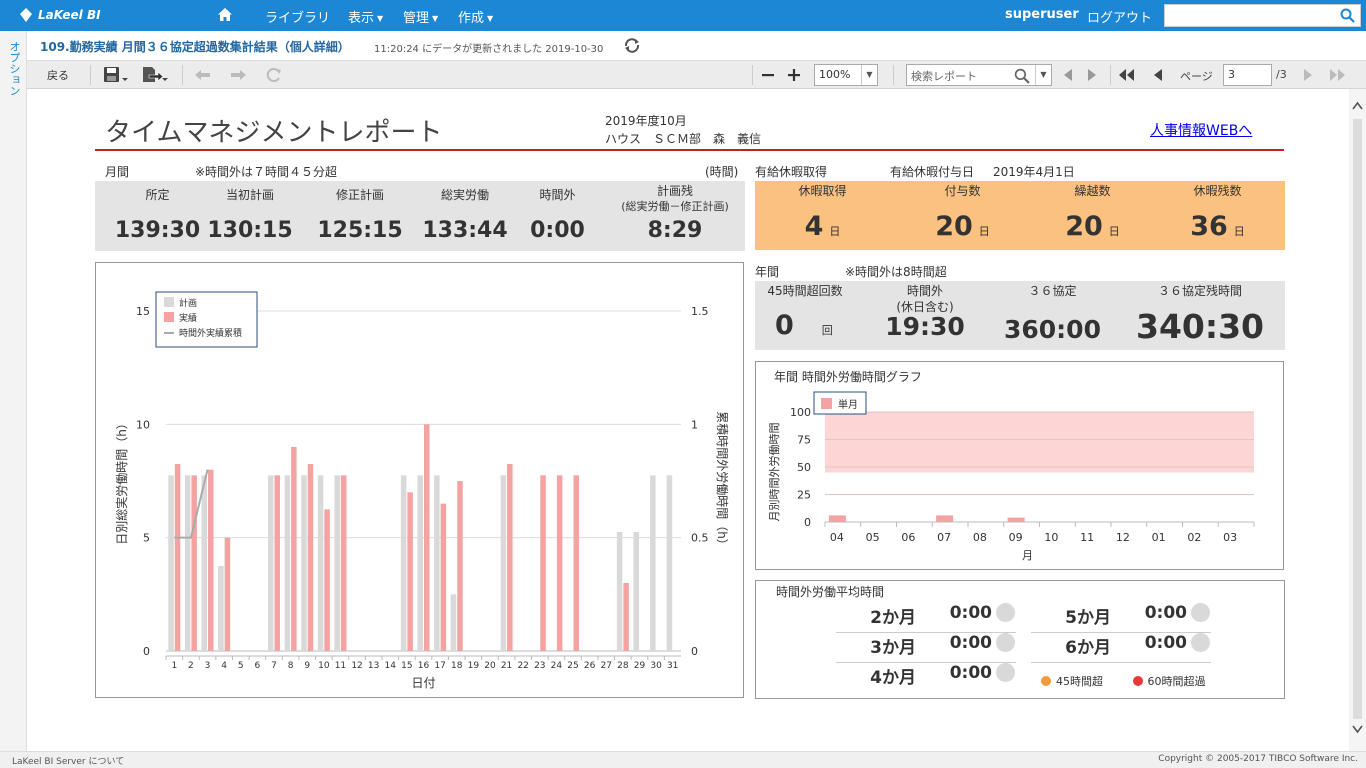 The width and height of the screenshot is (1366, 768). Describe the element at coordinates (848, 377) in the screenshot. I see `chart-title: 年間 時間外労働時間グラフ` at that location.